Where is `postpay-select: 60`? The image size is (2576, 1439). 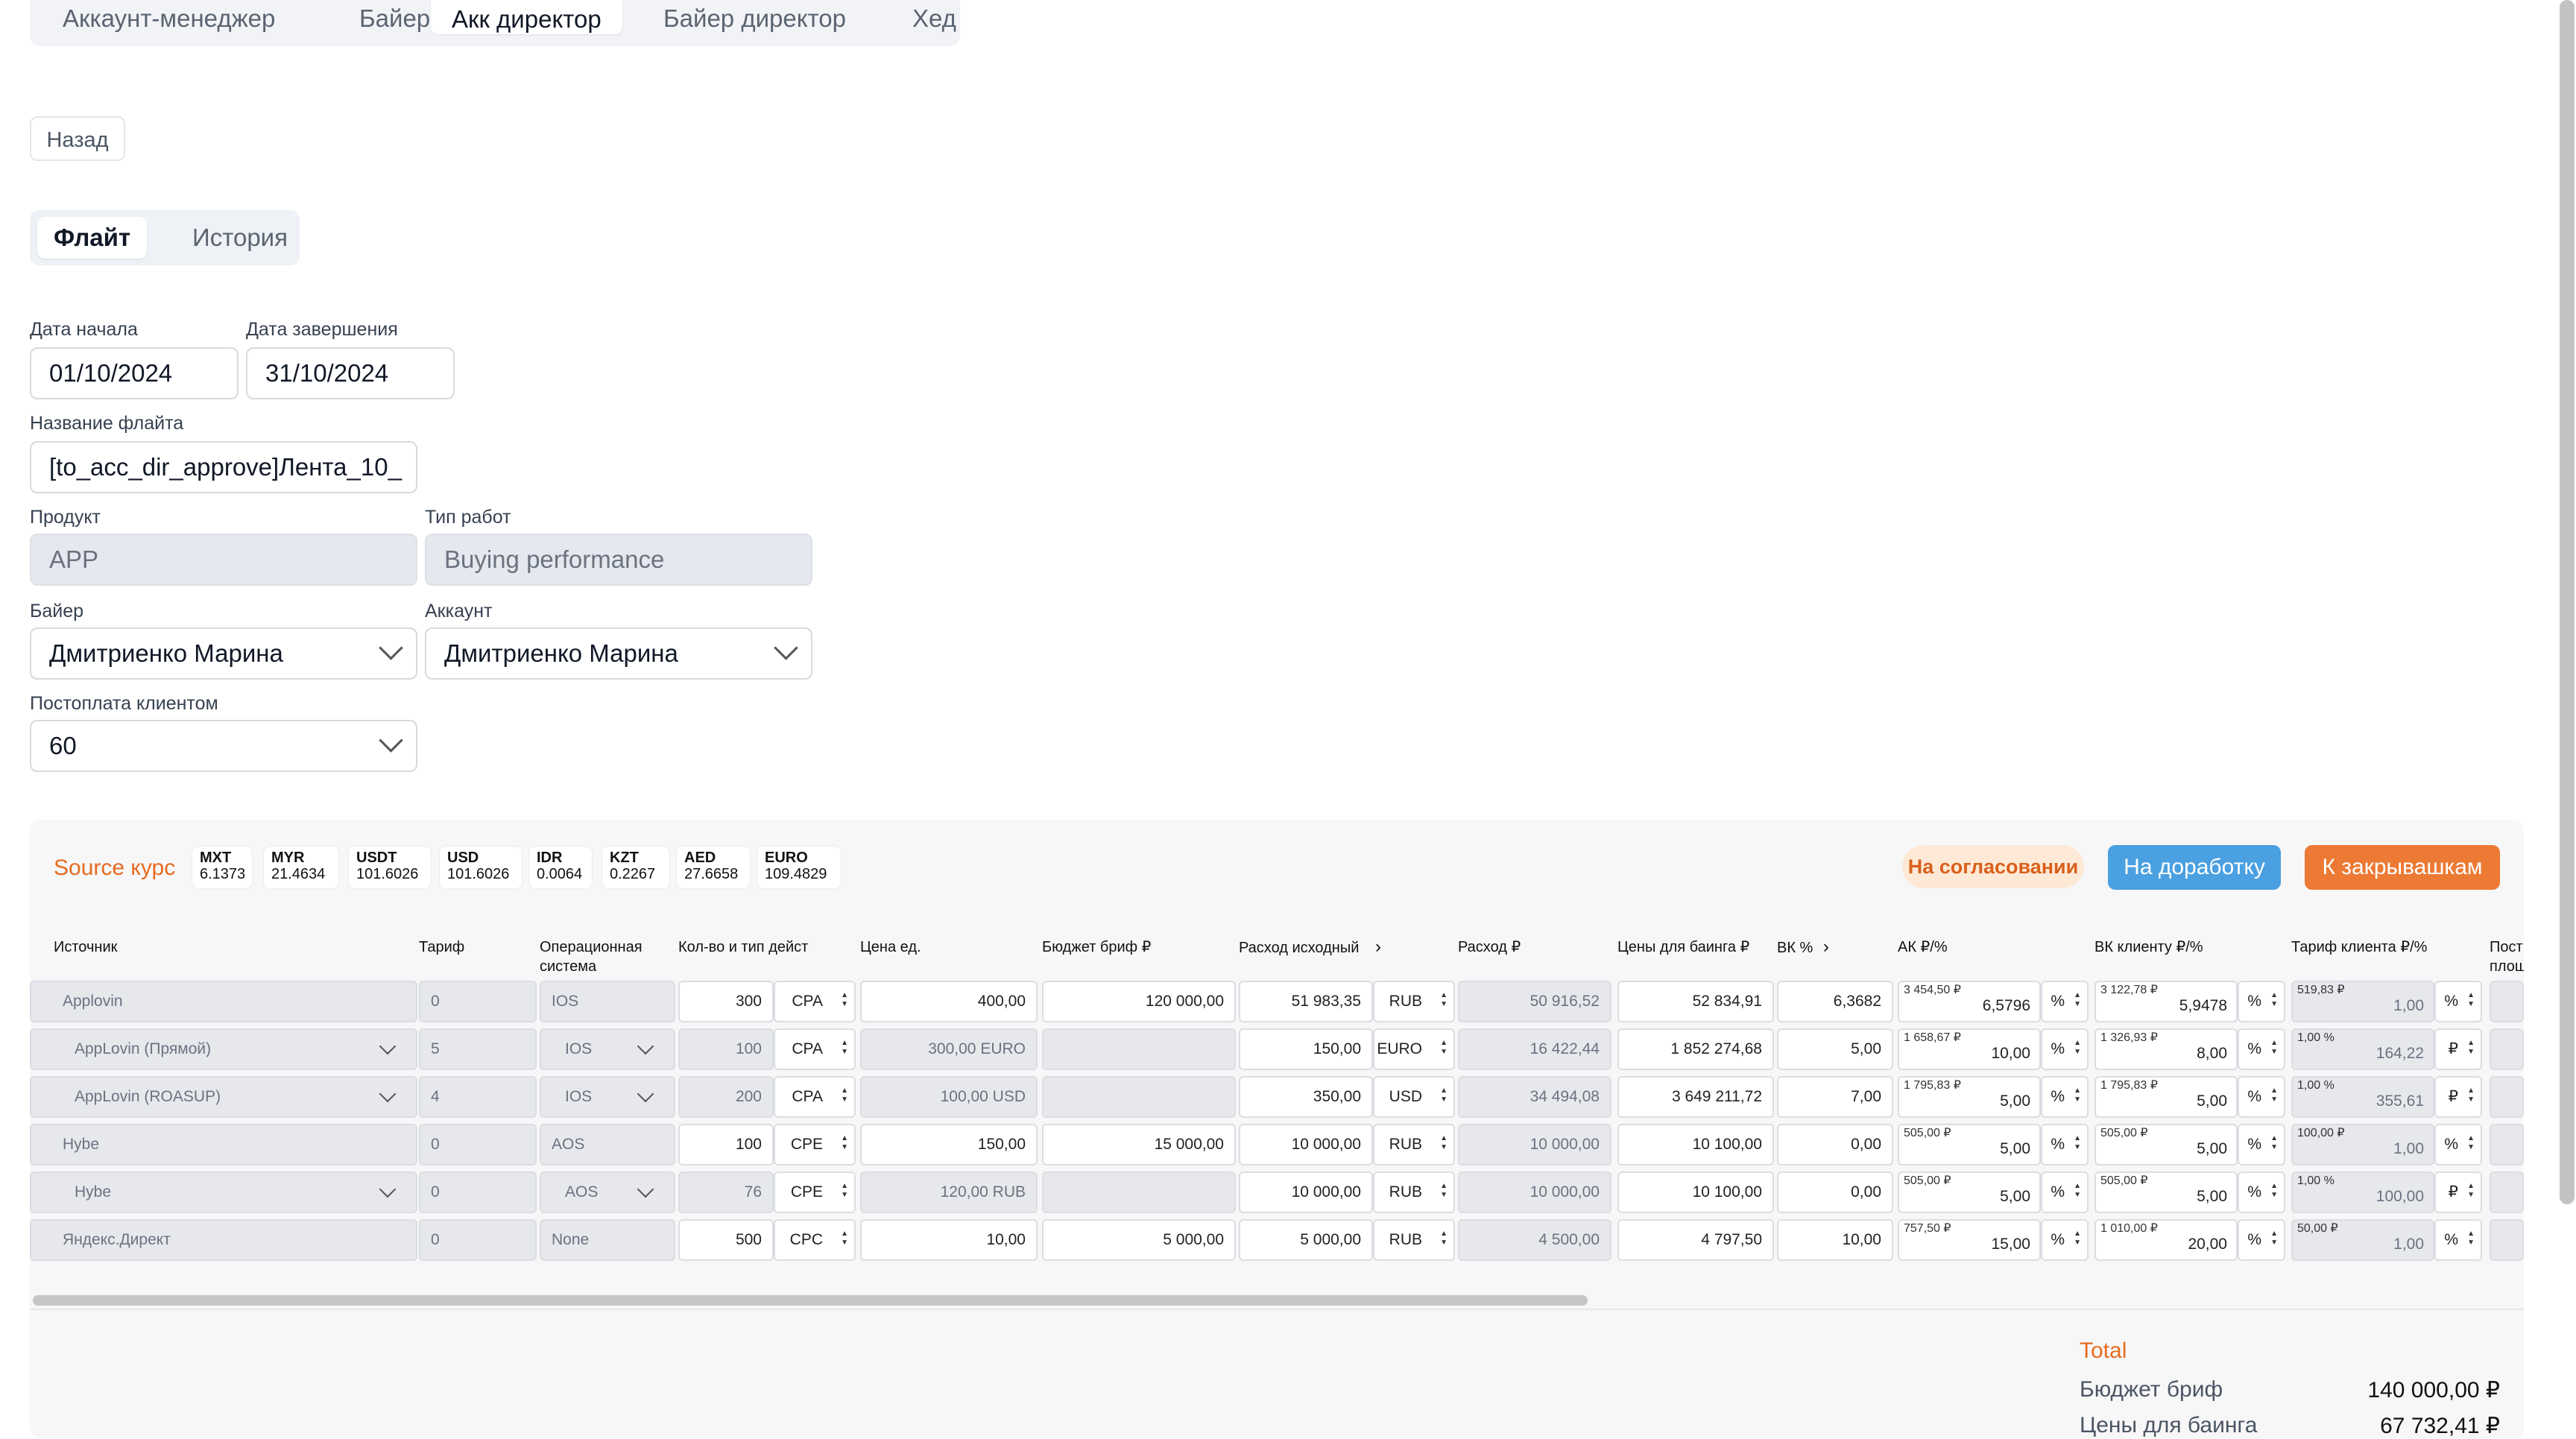 postpay-select: 60 is located at coordinates (223, 746).